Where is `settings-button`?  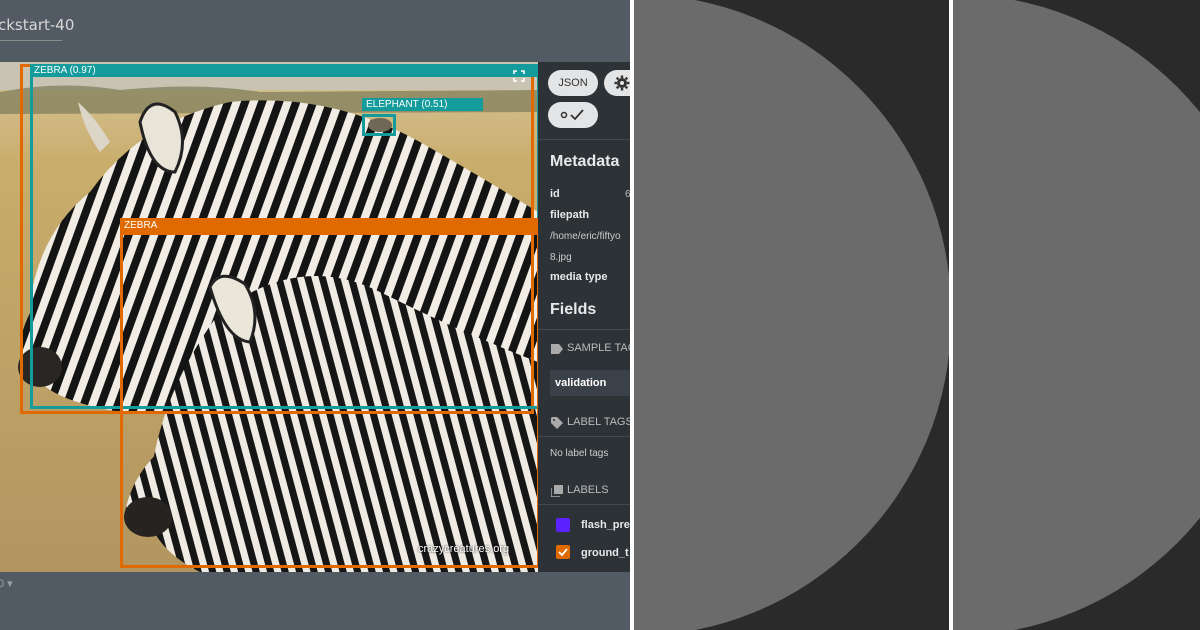
settings-button is located at coordinates (617, 83).